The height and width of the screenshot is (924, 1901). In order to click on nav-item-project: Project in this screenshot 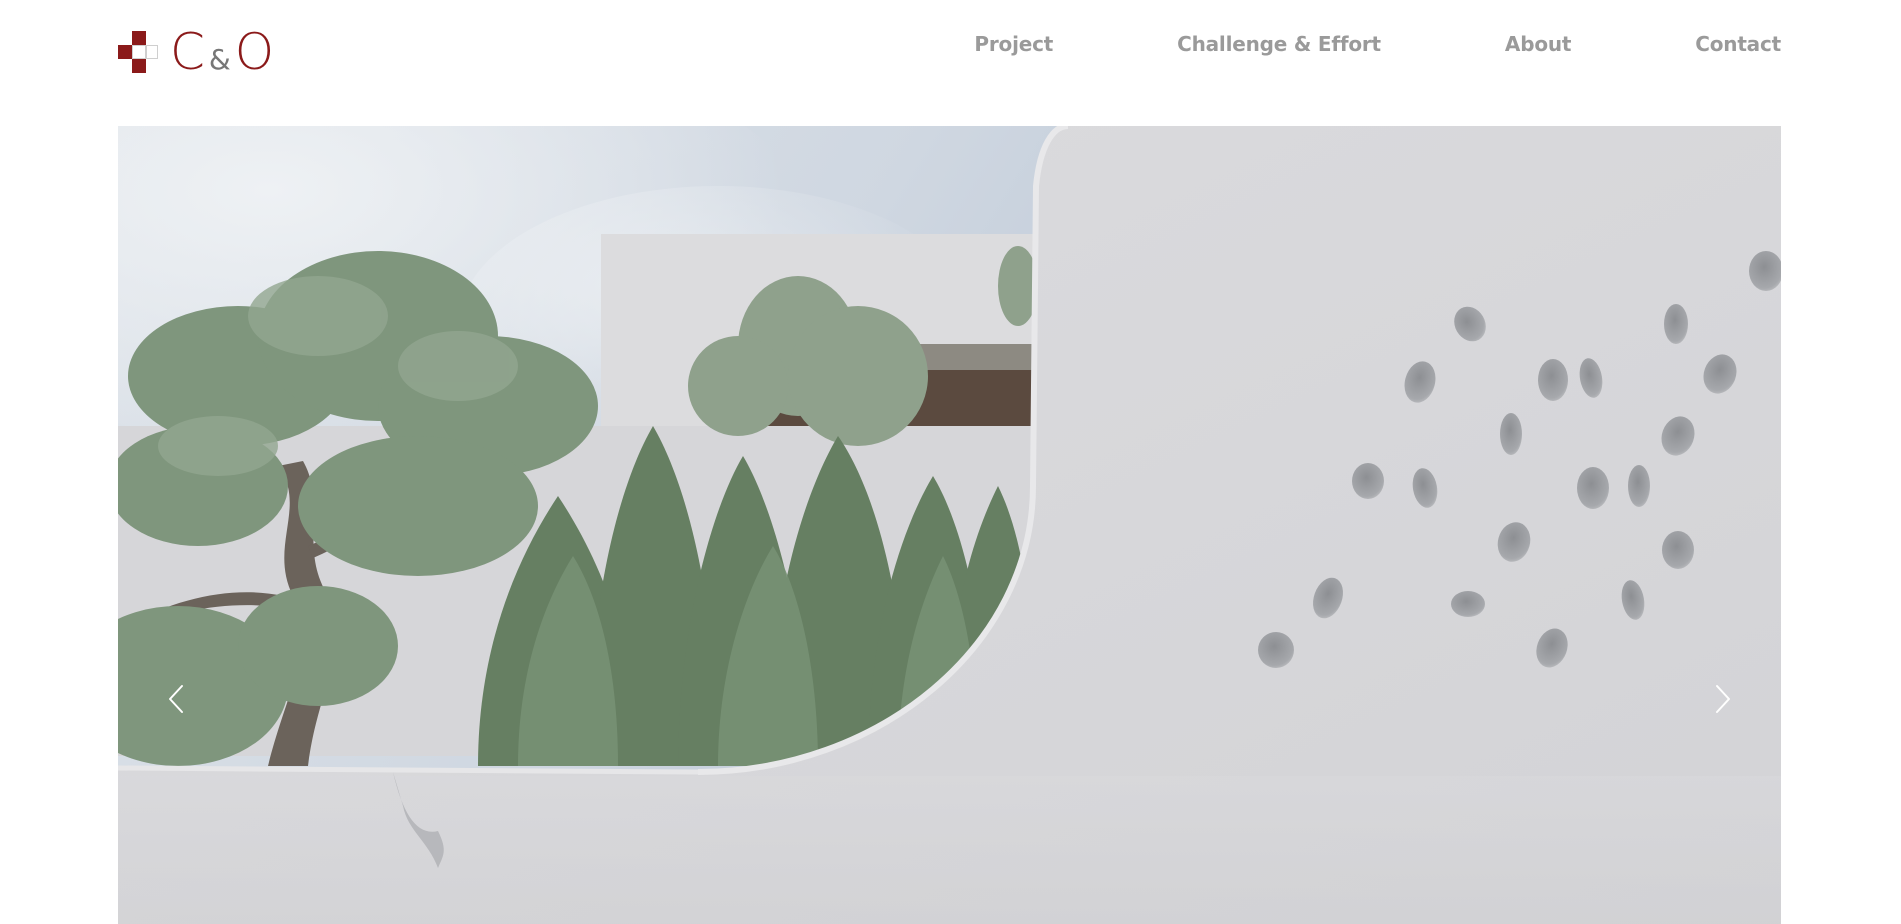, I will do `click(1013, 44)`.